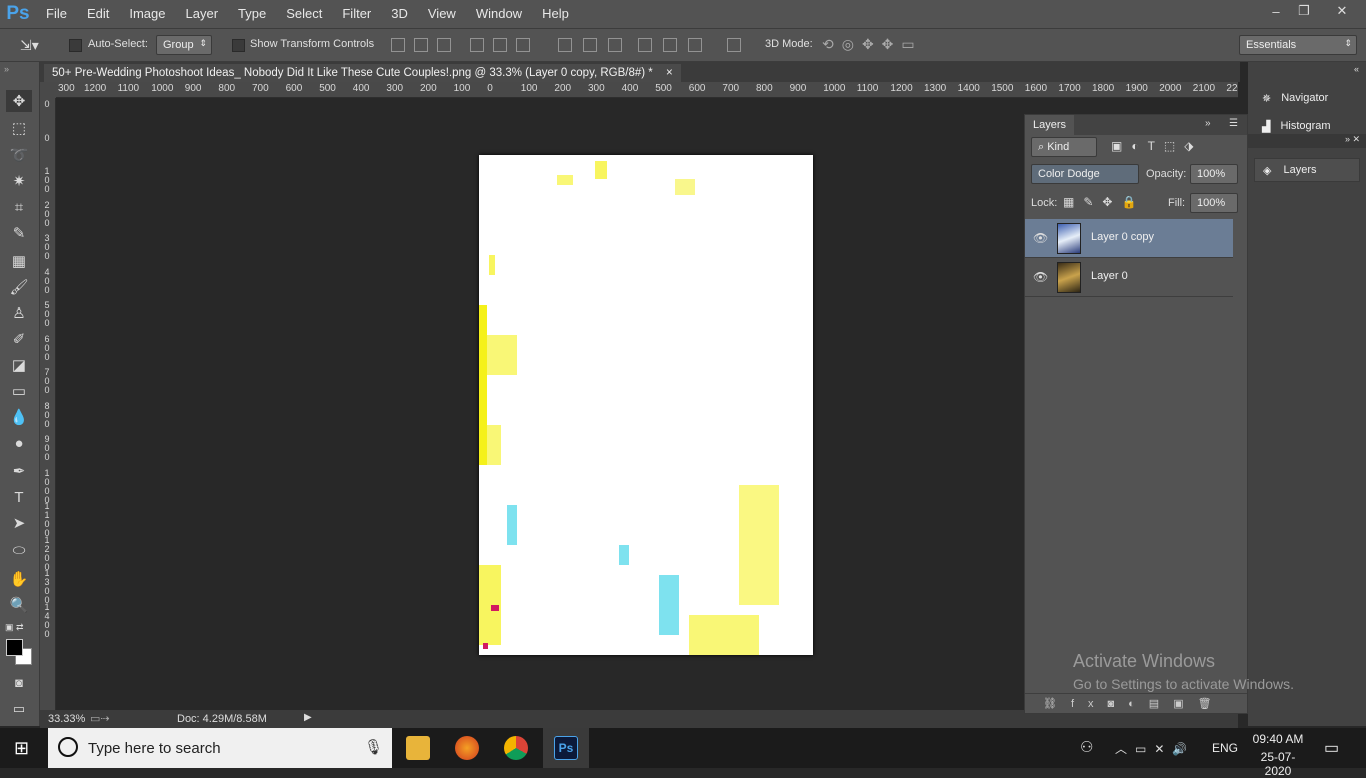  Describe the element at coordinates (19, 443) in the screenshot. I see `dodge-tool-icon: ●` at that location.